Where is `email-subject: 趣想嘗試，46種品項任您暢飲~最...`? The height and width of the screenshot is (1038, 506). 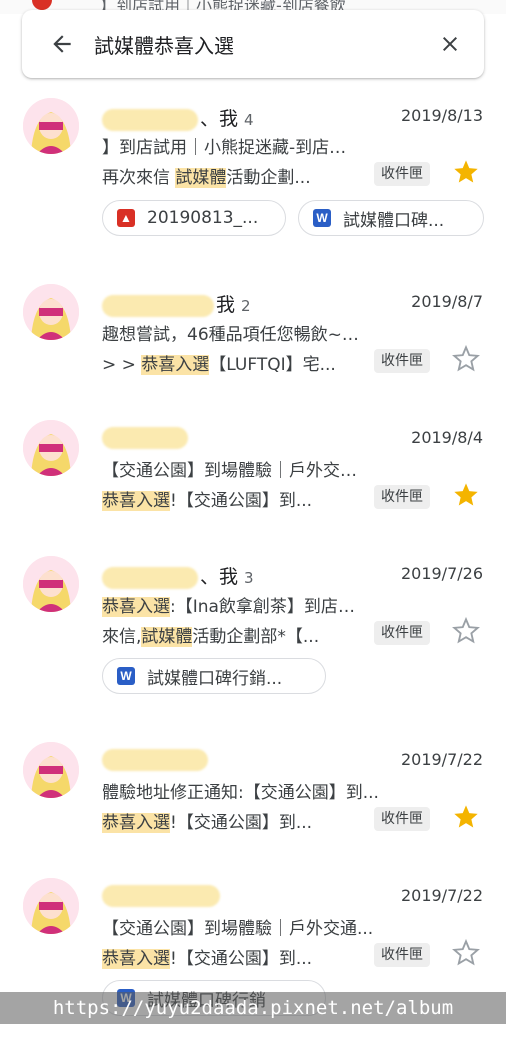
email-subject: 趣想嘗試，46種品項任您暢飲~最... is located at coordinates (232, 335).